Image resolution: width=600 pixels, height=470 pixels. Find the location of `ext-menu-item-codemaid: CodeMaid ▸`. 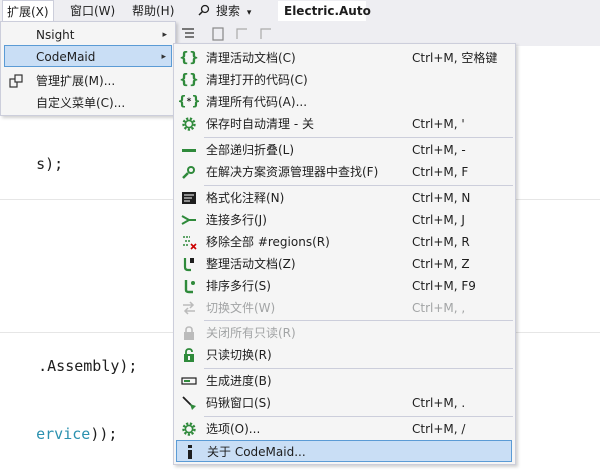

ext-menu-item-codemaid: CodeMaid ▸ is located at coordinates (88, 56).